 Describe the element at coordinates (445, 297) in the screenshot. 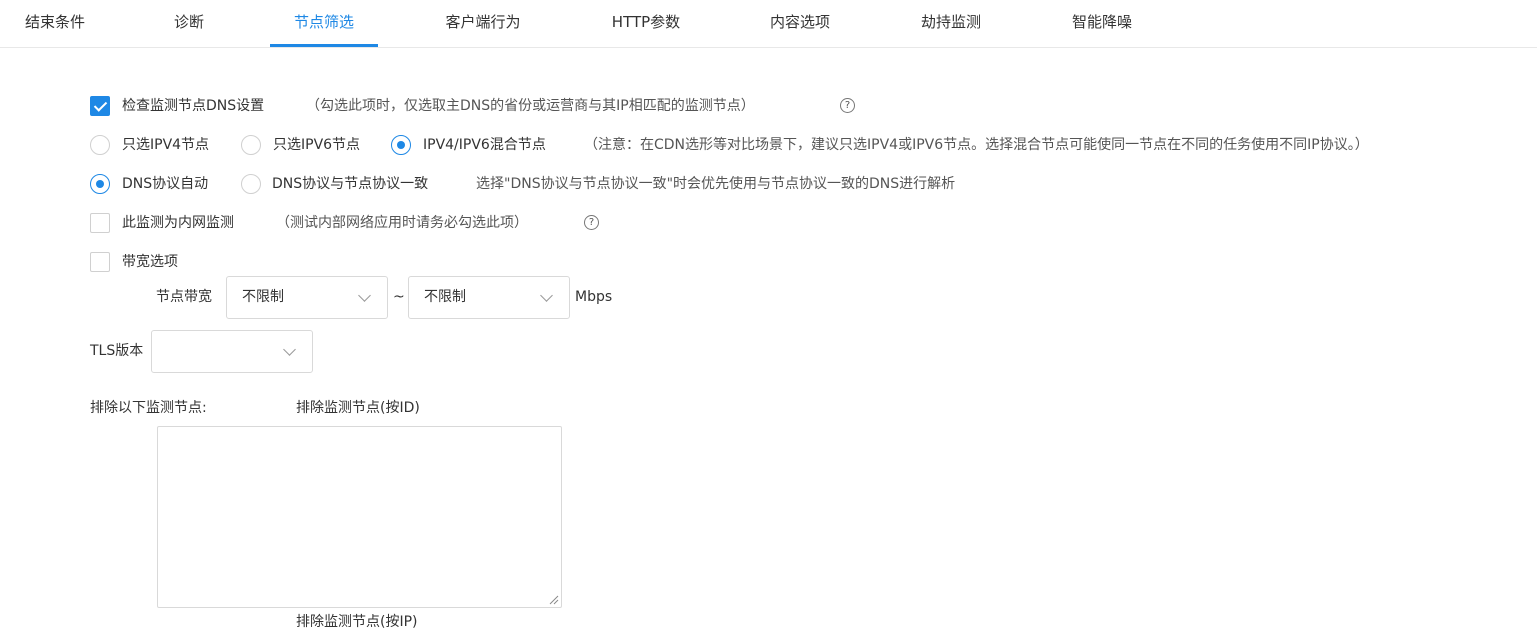

I see `bandwidth-max-value: 不限制` at that location.